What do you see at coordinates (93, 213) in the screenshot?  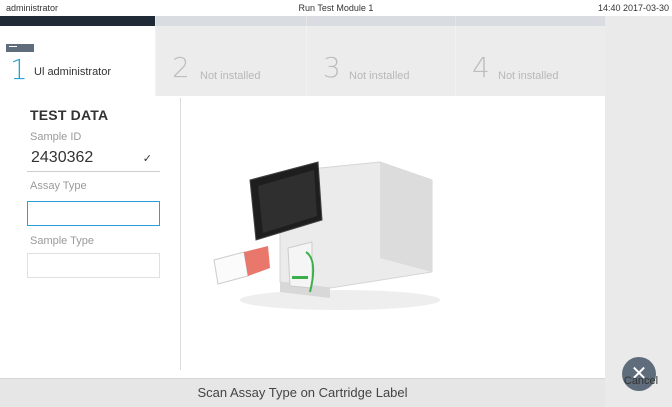 I see `assay-type-field` at bounding box center [93, 213].